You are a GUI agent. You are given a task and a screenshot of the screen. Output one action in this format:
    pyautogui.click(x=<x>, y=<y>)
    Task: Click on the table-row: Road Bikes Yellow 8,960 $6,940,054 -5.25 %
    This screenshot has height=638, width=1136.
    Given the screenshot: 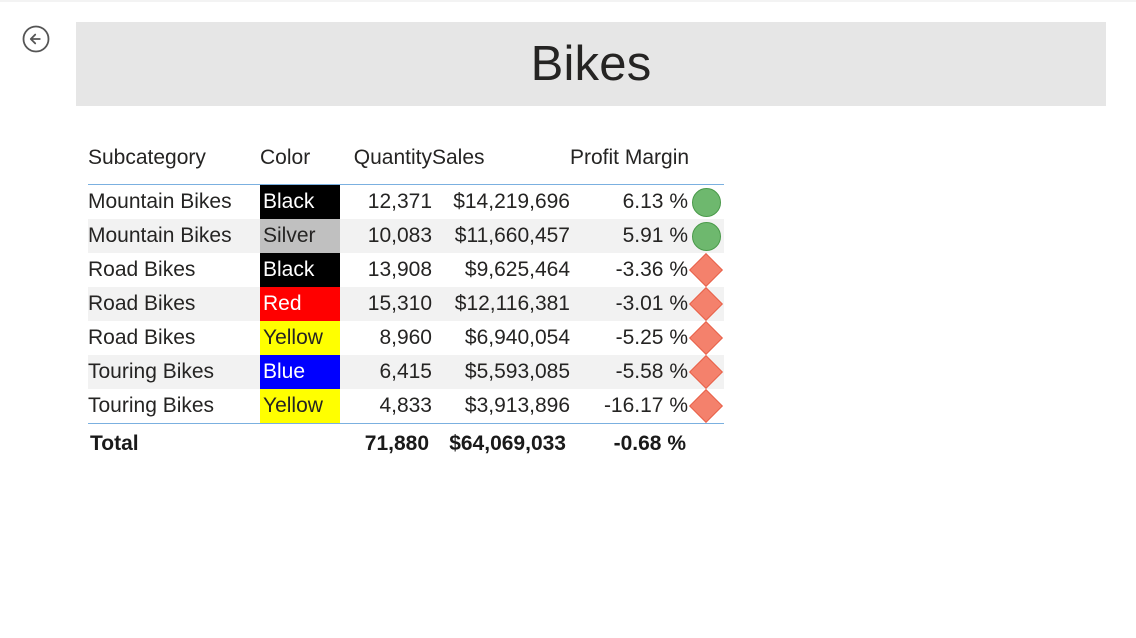 What is the action you would take?
    pyautogui.click(x=406, y=338)
    